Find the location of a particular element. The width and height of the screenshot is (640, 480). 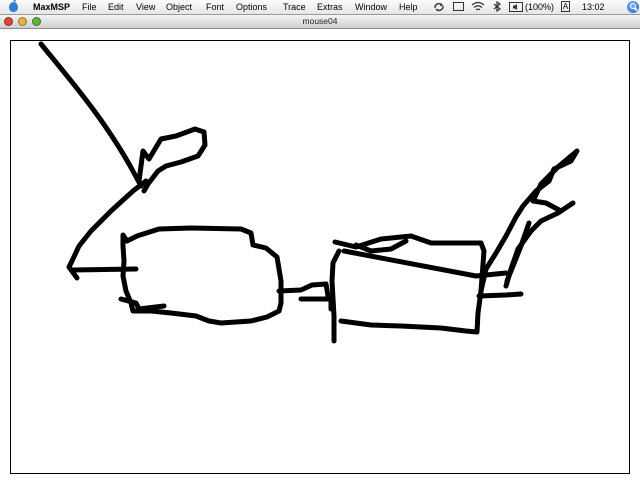

menu-object: Object is located at coordinates (179, 7).